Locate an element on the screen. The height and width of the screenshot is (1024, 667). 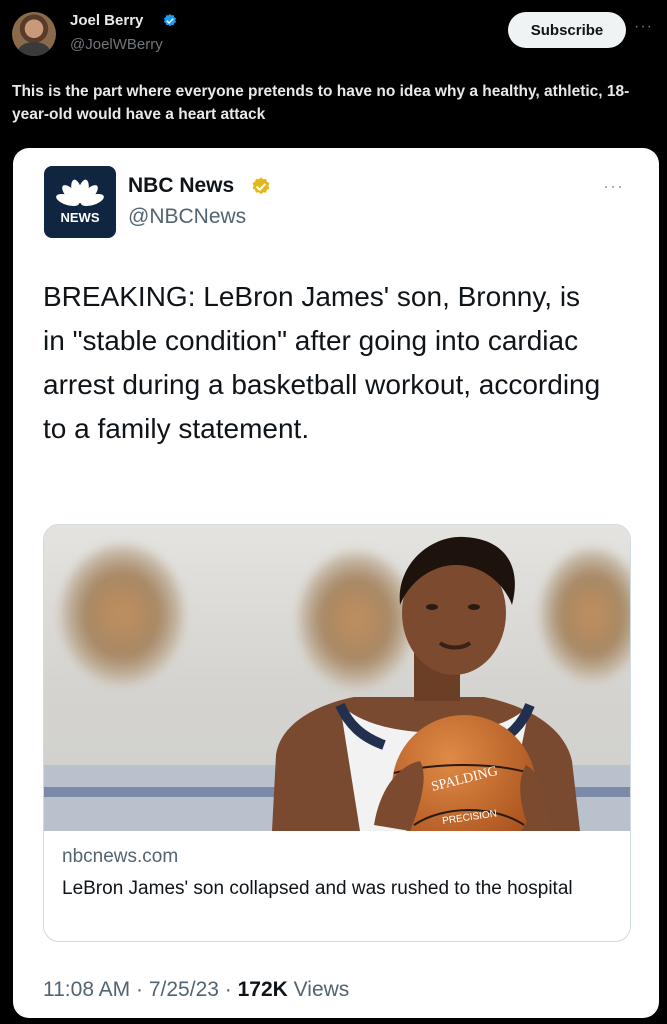
views-label: Views is located at coordinates (321, 989).